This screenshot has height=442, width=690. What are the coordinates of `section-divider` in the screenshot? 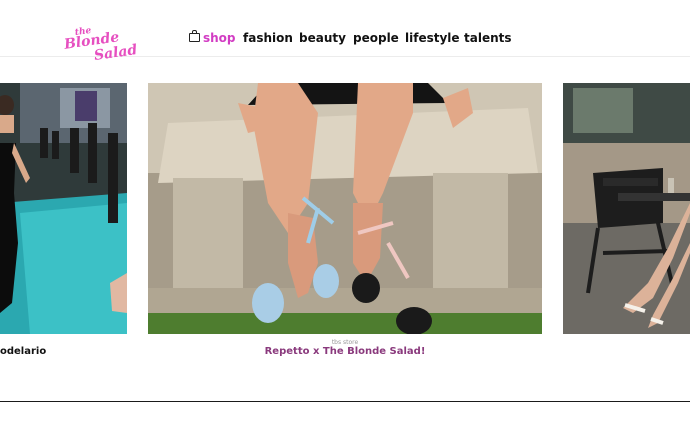 It's located at (345, 401).